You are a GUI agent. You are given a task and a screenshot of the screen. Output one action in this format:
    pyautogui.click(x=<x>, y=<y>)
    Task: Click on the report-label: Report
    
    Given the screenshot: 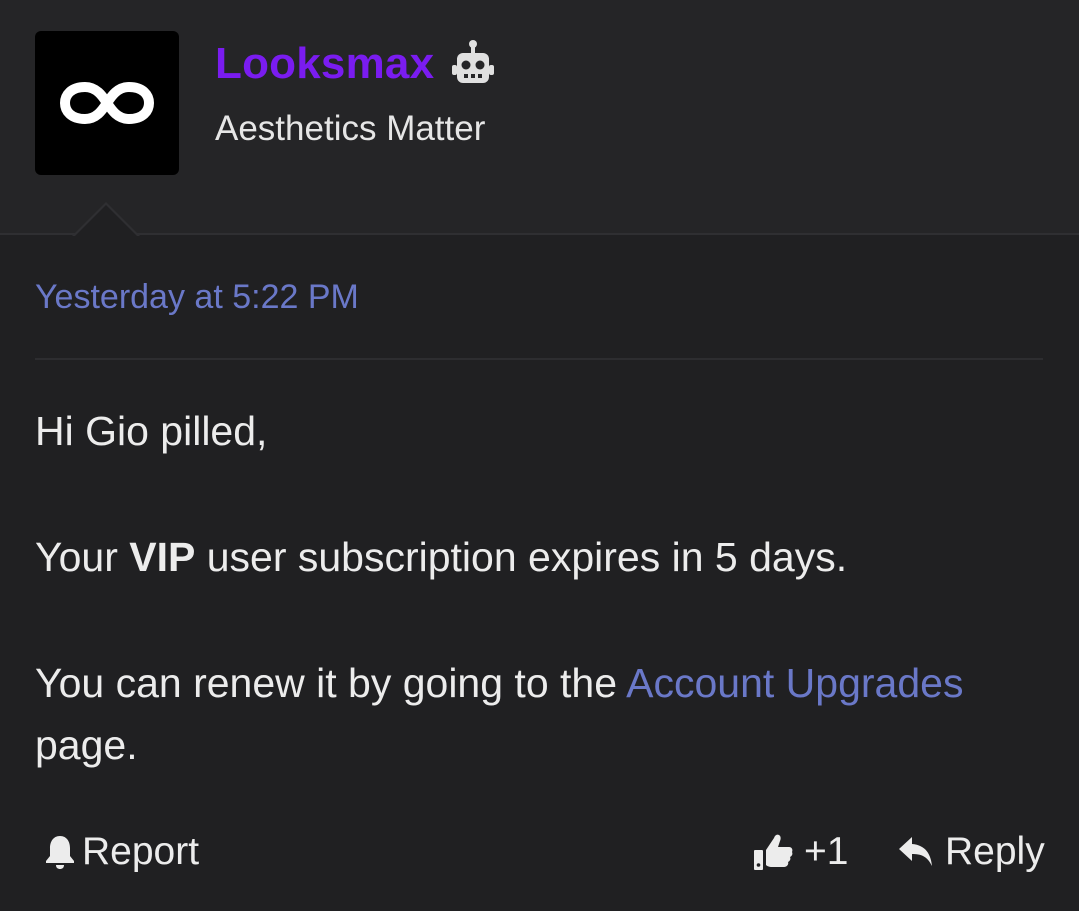 What is the action you would take?
    pyautogui.click(x=141, y=851)
    